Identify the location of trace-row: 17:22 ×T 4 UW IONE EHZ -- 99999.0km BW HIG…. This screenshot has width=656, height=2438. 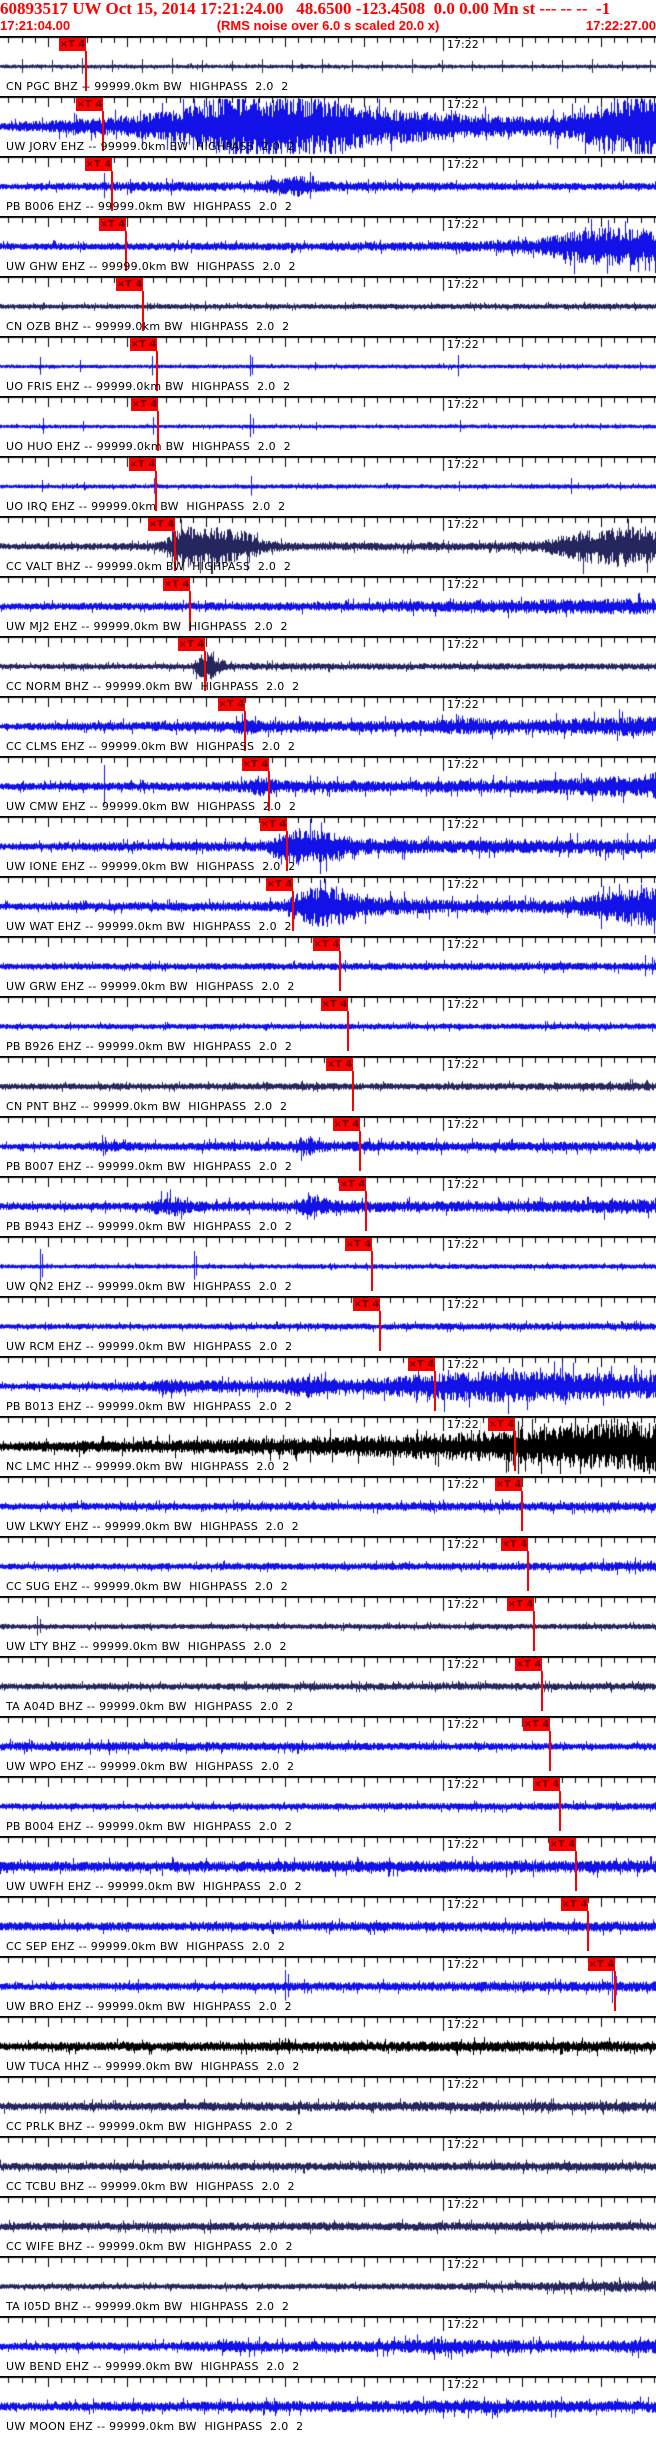
(328, 846).